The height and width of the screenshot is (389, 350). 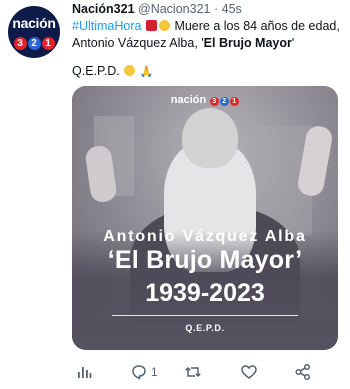 I want to click on tweet-bold-alias: El Brujo Mayor, so click(x=247, y=43).